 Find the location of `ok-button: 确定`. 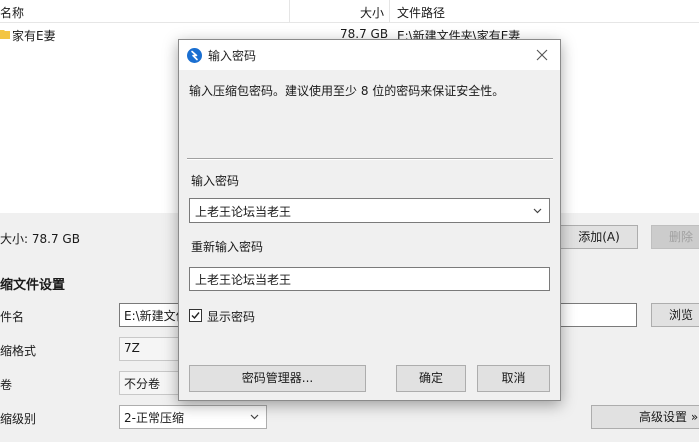

ok-button: 确定 is located at coordinates (431, 378).